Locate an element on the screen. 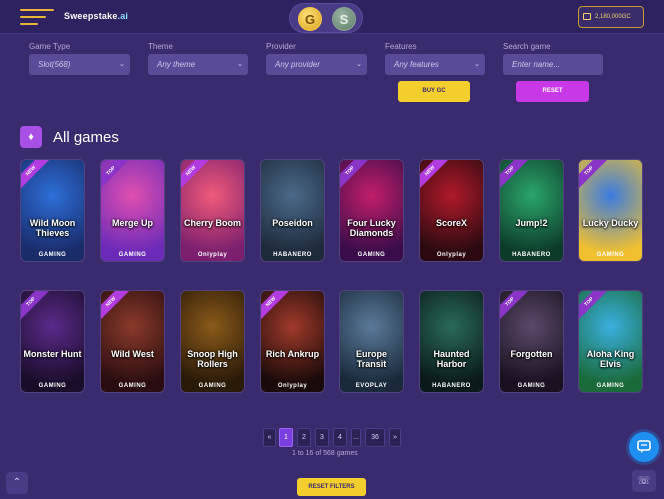  game-provider: EVOPLAY is located at coordinates (371, 386).